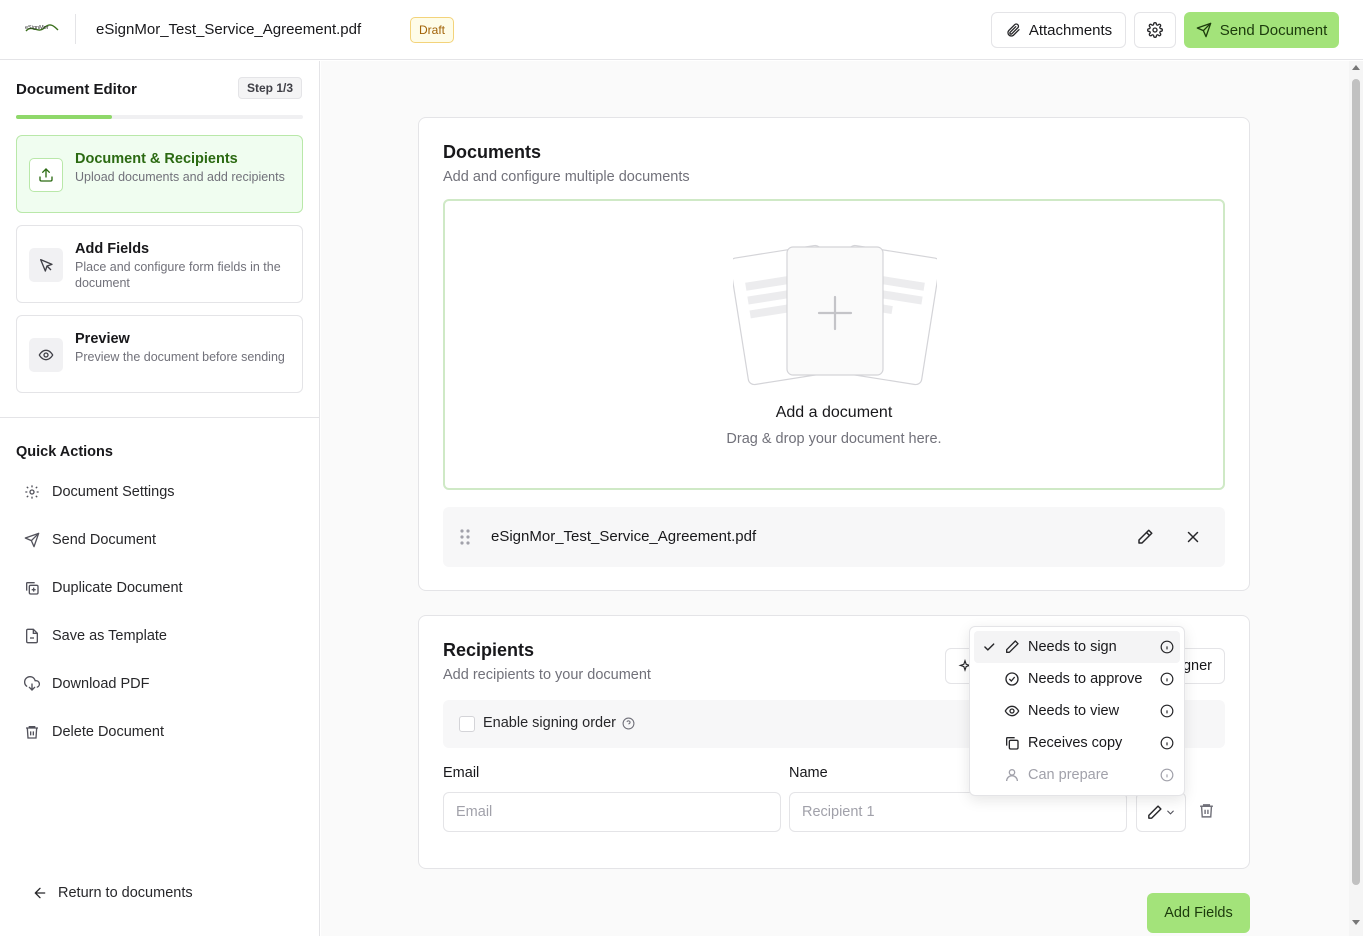 Image resolution: width=1363 pixels, height=936 pixels. I want to click on quick-action-download-pdf: Download PDF, so click(87, 684).